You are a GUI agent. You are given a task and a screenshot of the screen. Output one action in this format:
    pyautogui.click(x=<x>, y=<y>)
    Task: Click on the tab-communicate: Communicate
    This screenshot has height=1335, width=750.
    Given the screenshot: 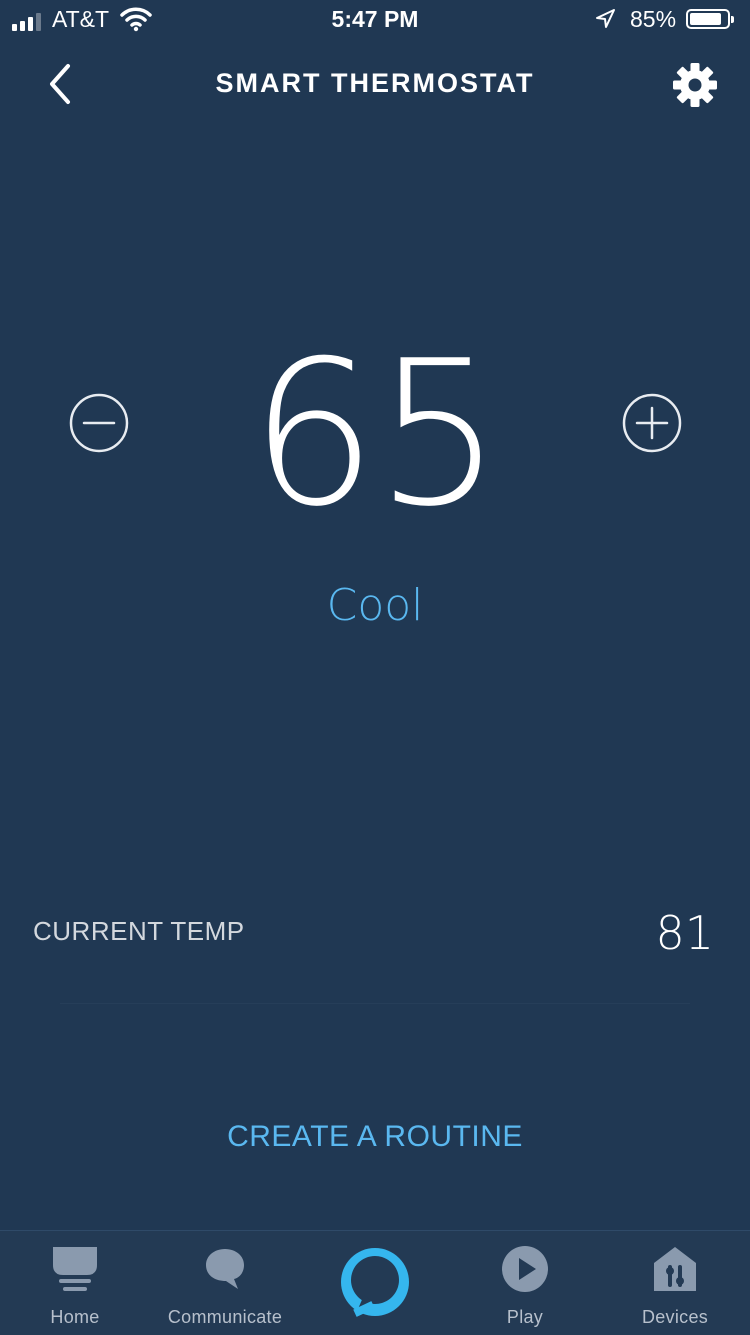 What is the action you would take?
    pyautogui.click(x=225, y=1283)
    